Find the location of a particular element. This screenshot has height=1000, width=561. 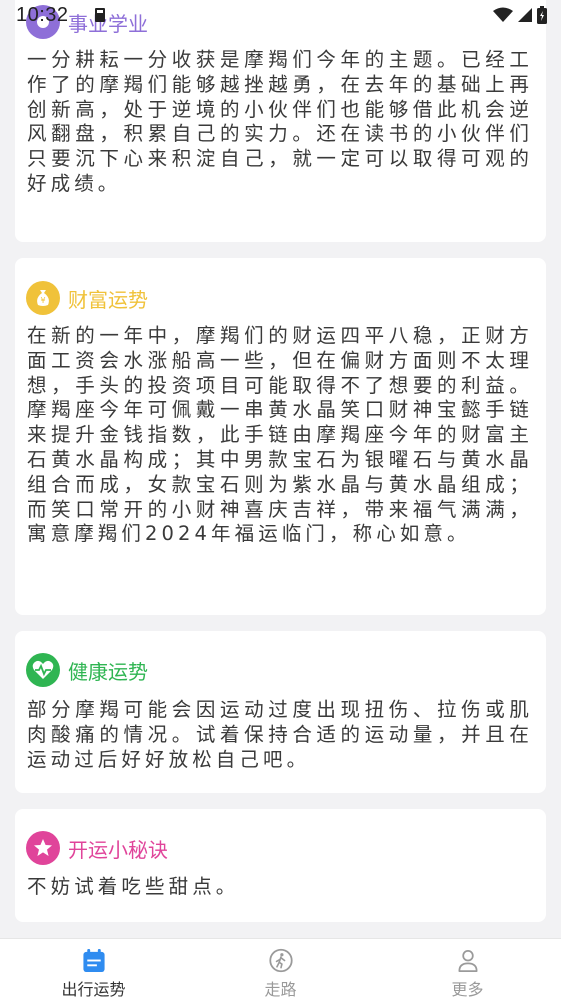

signal-icon is located at coordinates (525, 15).